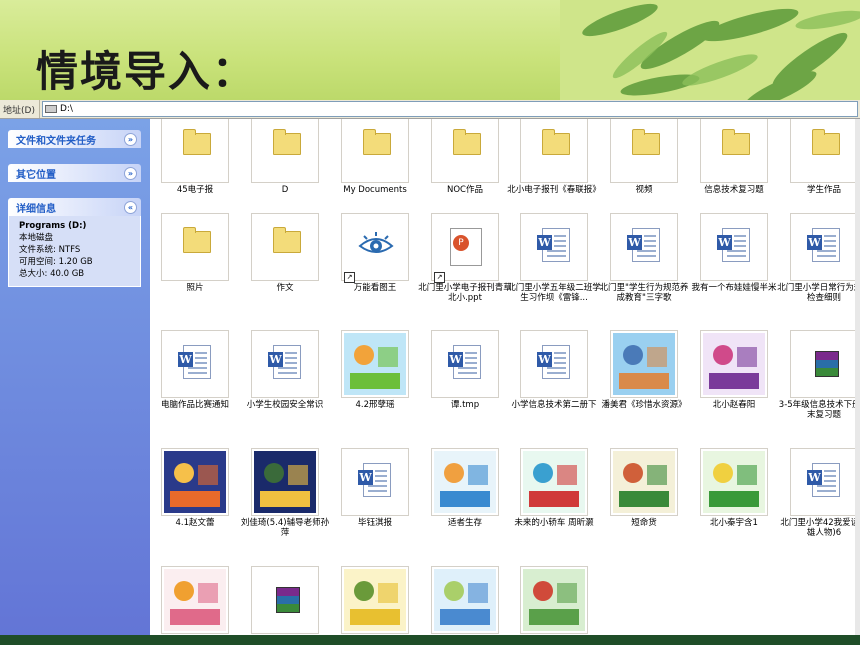 This screenshot has height=645, width=860. I want to click on file-name-label: NOC作品, so click(465, 190).